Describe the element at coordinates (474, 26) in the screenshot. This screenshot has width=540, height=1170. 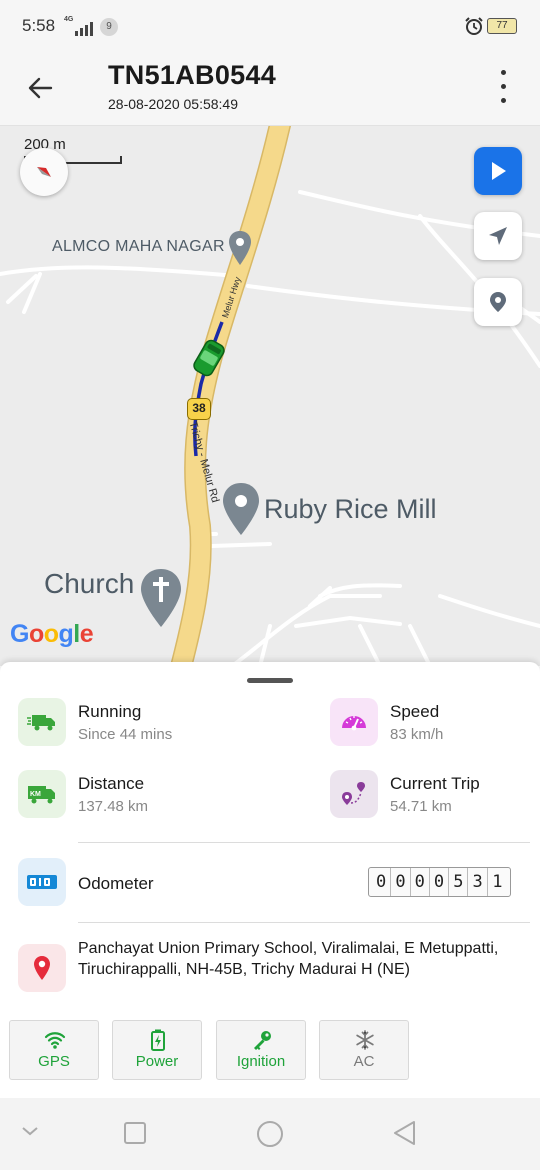
I see `alarm-icon` at that location.